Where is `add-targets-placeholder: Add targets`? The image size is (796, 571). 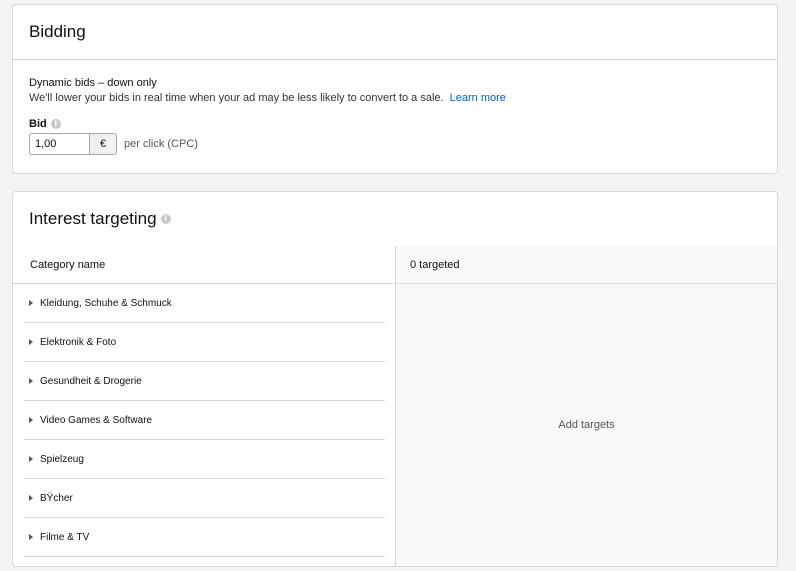
add-targets-placeholder: Add targets is located at coordinates (586, 425).